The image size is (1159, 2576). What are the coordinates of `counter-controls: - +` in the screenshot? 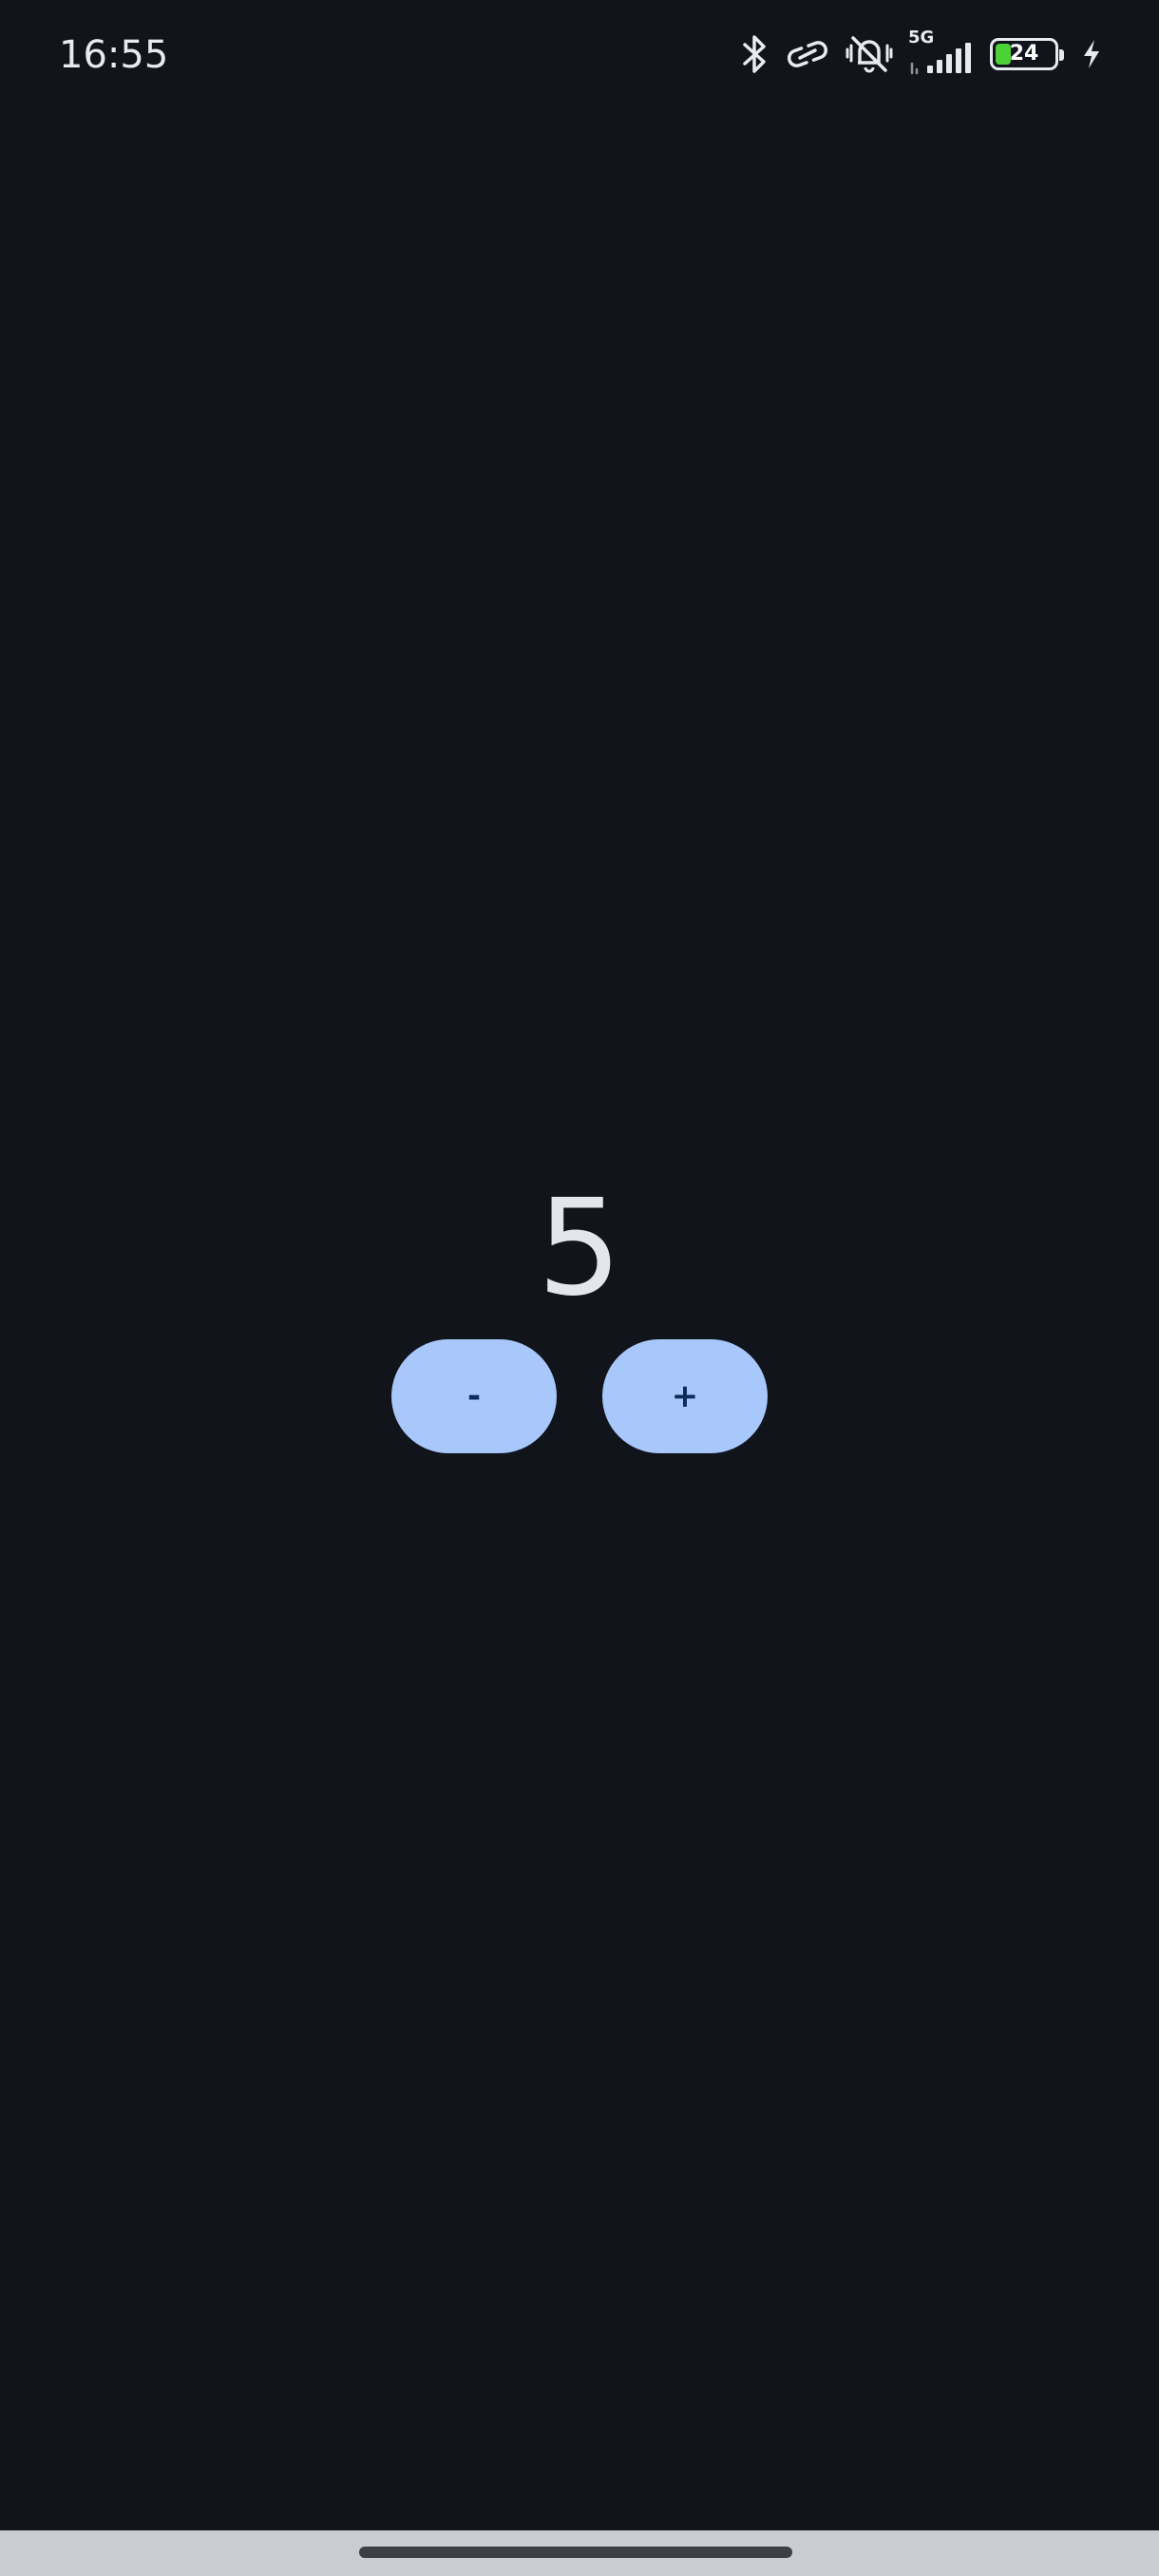 It's located at (579, 1396).